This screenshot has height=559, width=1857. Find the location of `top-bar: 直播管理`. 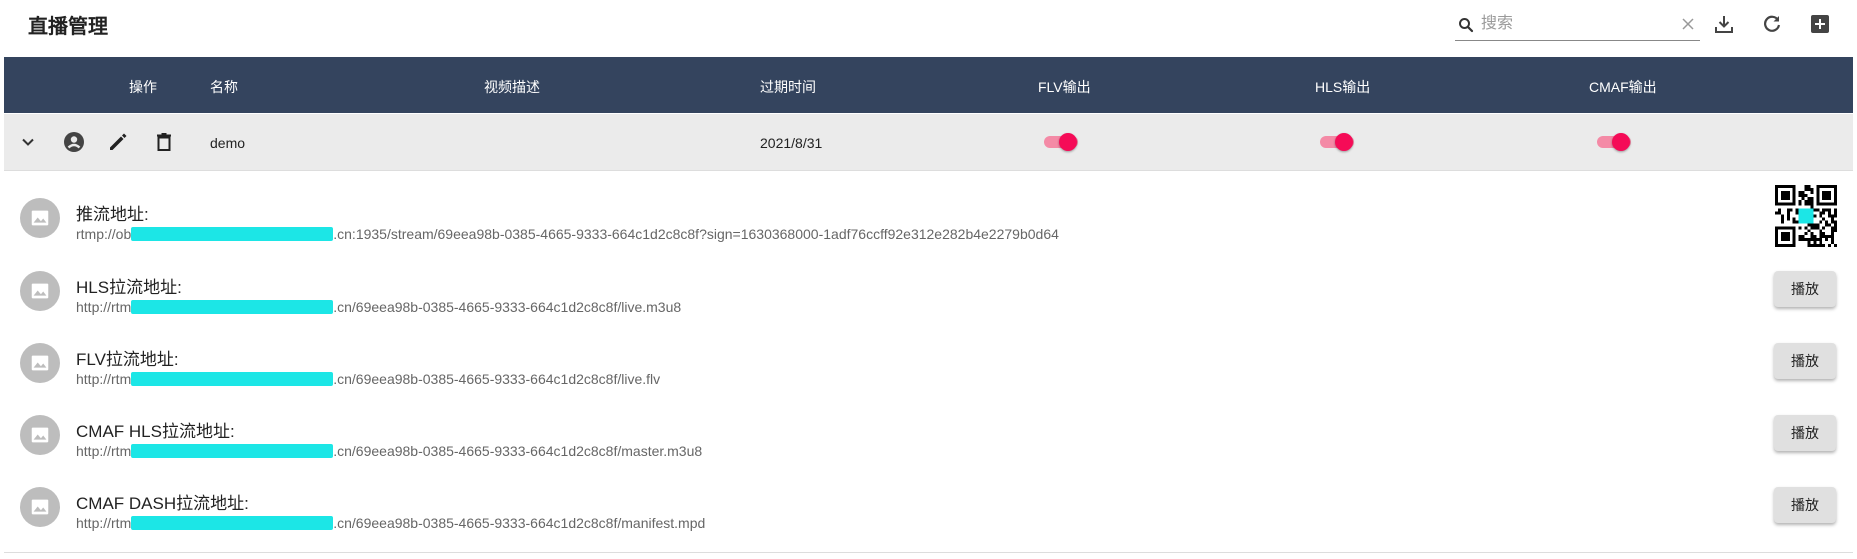

top-bar: 直播管理 is located at coordinates (928, 28).